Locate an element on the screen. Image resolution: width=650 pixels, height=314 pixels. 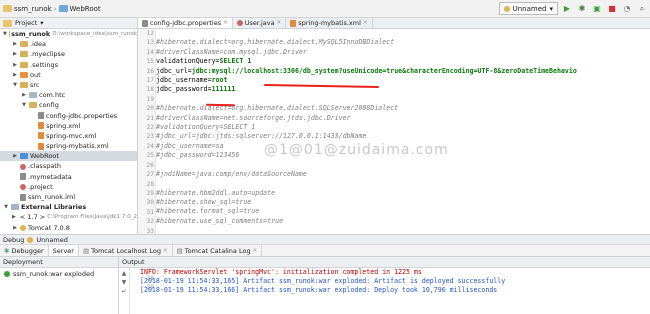
tab-label: User.java is located at coordinates (259, 23).